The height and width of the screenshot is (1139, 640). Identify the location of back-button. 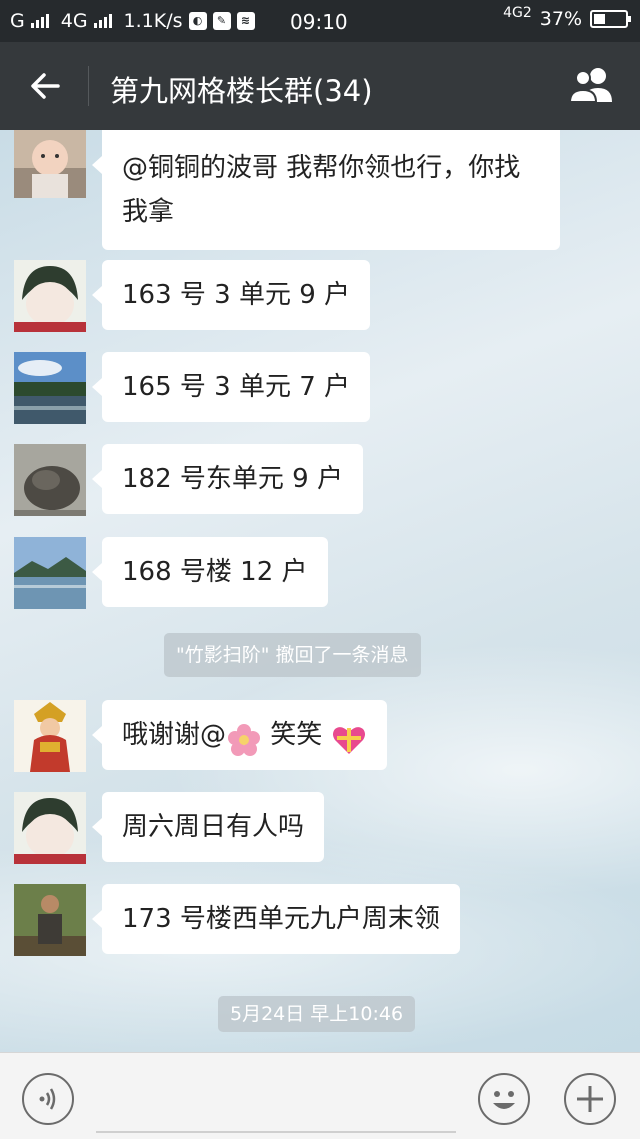
(46, 86).